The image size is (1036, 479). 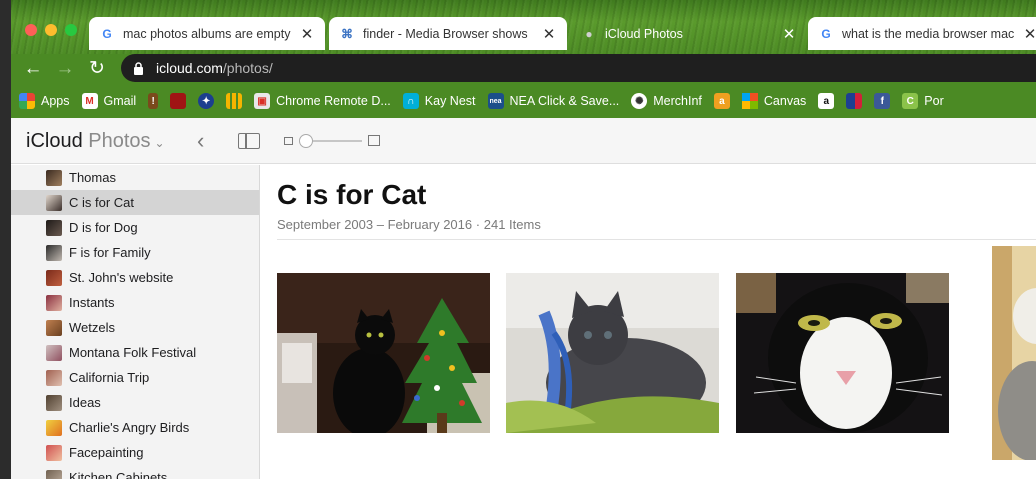 I want to click on zoom-slider, so click(x=334, y=141).